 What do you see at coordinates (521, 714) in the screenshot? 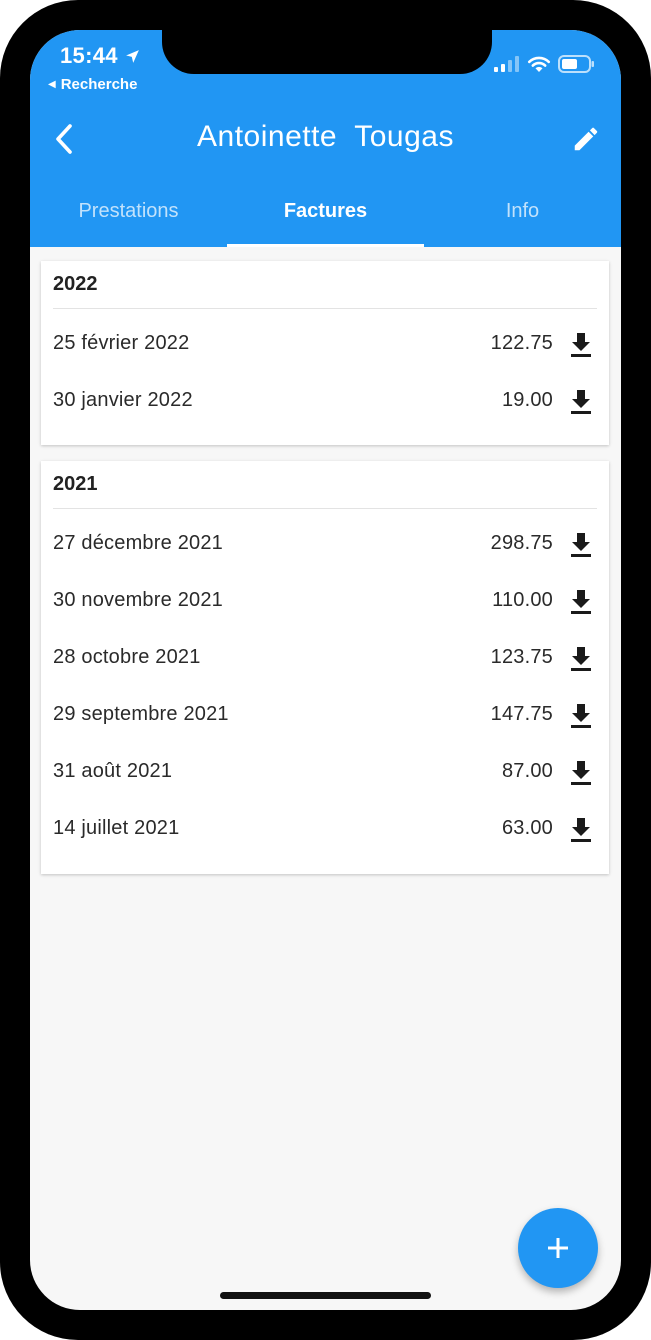
I see `invoice-amount: 147.75` at bounding box center [521, 714].